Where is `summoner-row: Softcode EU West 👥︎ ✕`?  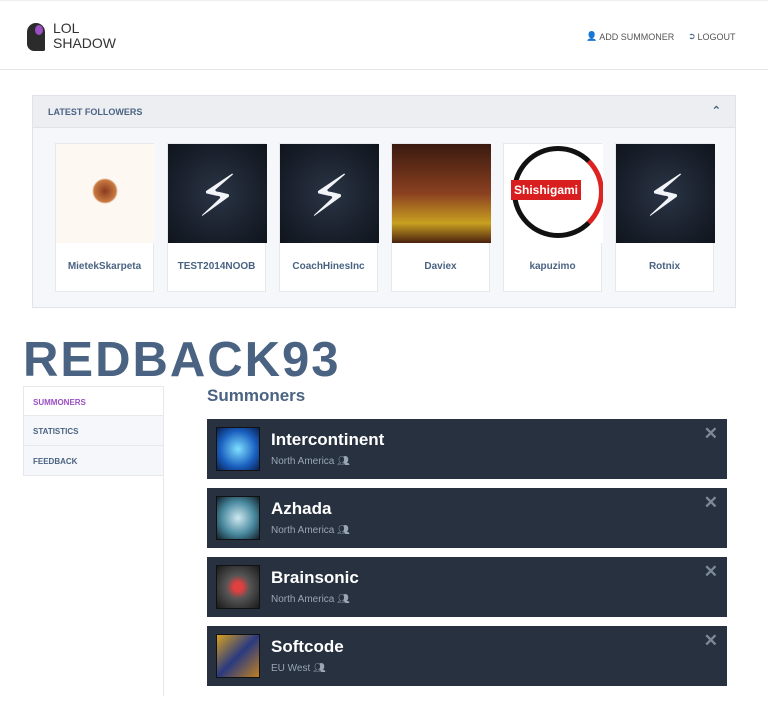 summoner-row: Softcode EU West 👥︎ ✕ is located at coordinates (467, 656).